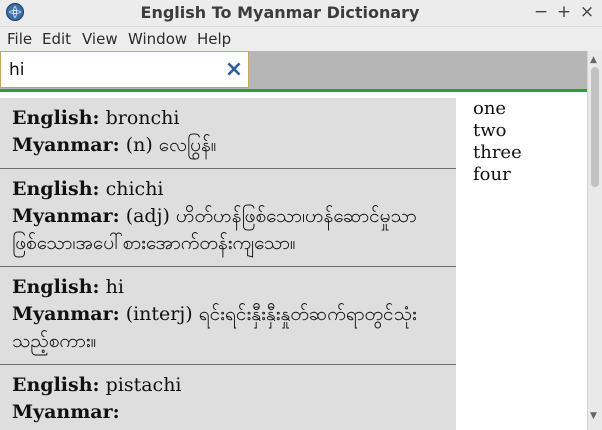  What do you see at coordinates (595, 127) in the screenshot?
I see `scroll-thumb` at bounding box center [595, 127].